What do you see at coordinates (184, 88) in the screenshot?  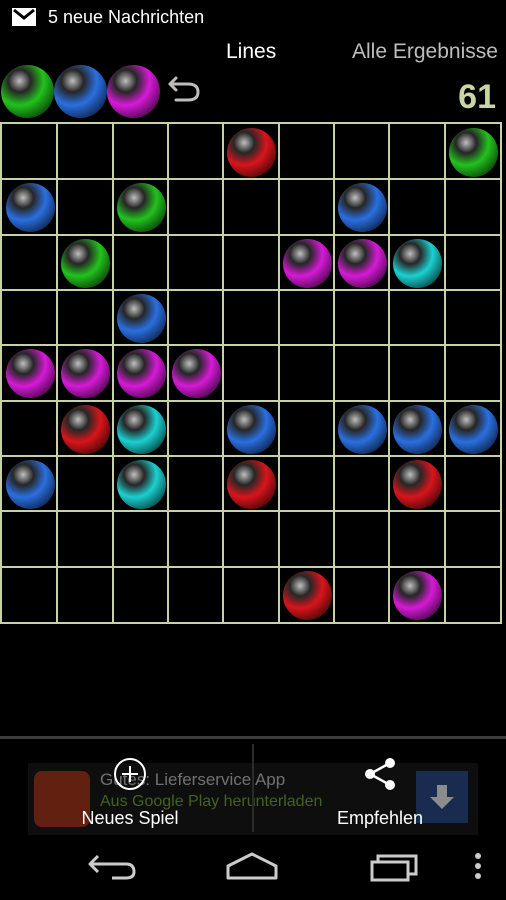 I see `undo-icon` at bounding box center [184, 88].